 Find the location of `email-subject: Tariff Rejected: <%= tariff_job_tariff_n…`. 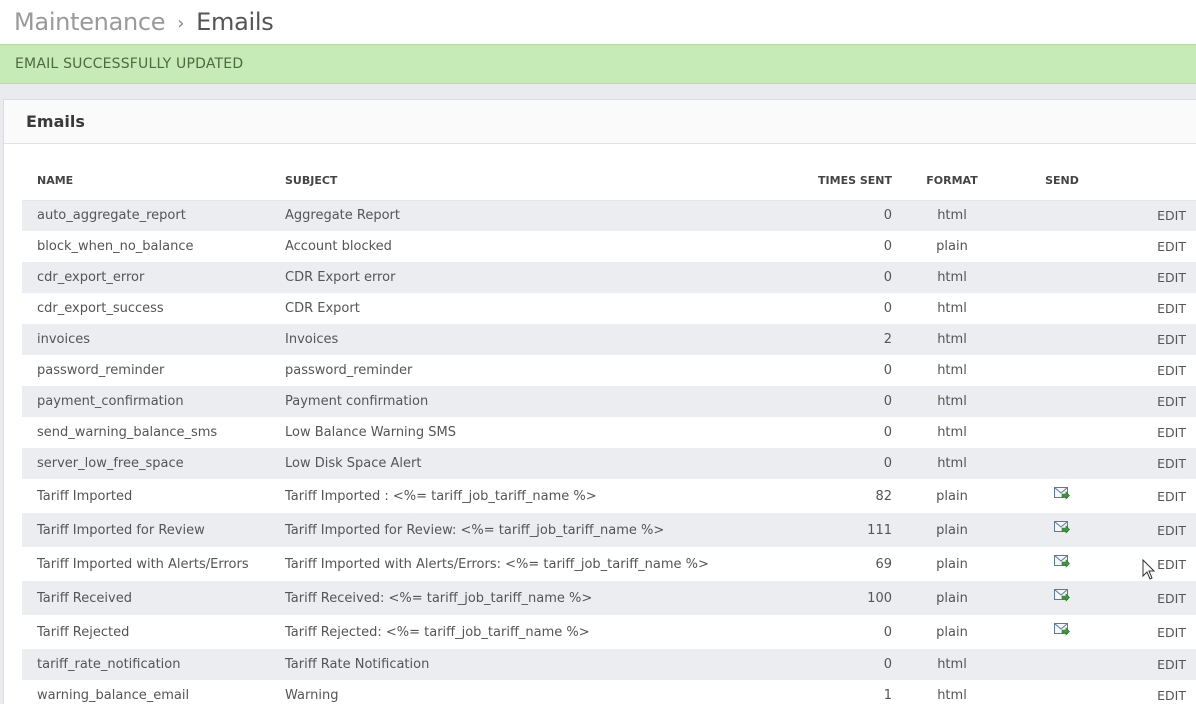

email-subject: Tariff Rejected: <%= tariff_job_tariff_n… is located at coordinates (437, 632).